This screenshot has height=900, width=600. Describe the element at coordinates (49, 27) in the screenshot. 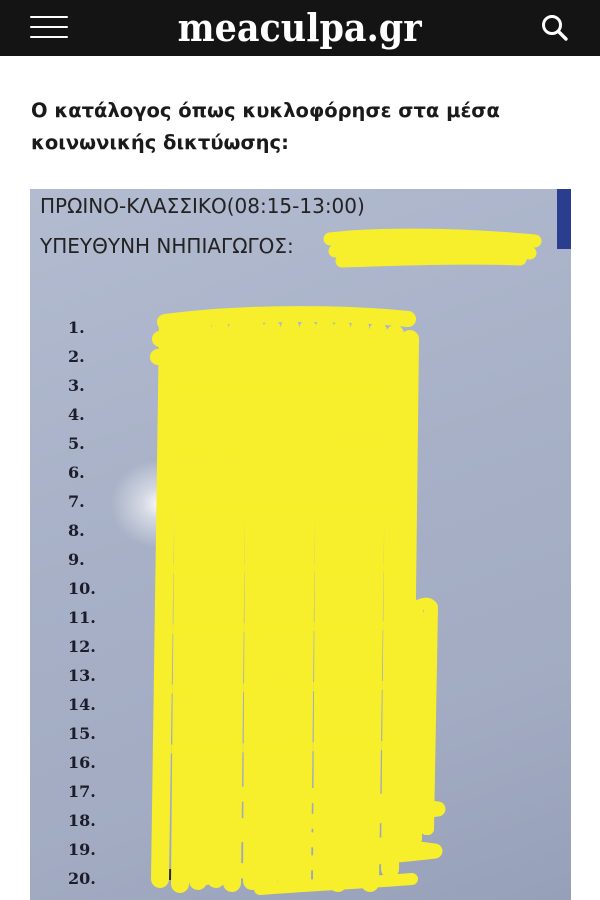

I see `hamburger-menu-icon` at that location.